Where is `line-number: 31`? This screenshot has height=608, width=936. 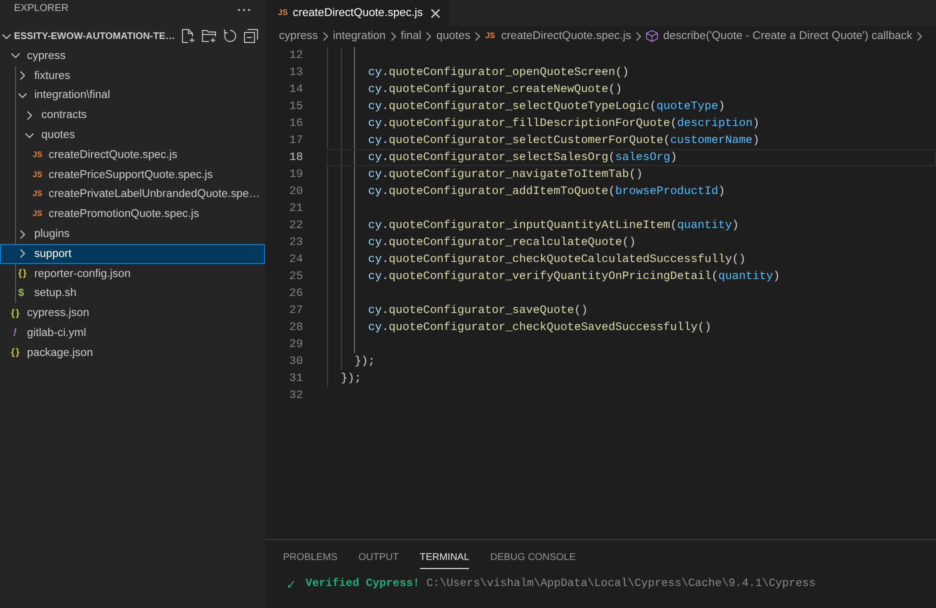 line-number: 31 is located at coordinates (296, 378).